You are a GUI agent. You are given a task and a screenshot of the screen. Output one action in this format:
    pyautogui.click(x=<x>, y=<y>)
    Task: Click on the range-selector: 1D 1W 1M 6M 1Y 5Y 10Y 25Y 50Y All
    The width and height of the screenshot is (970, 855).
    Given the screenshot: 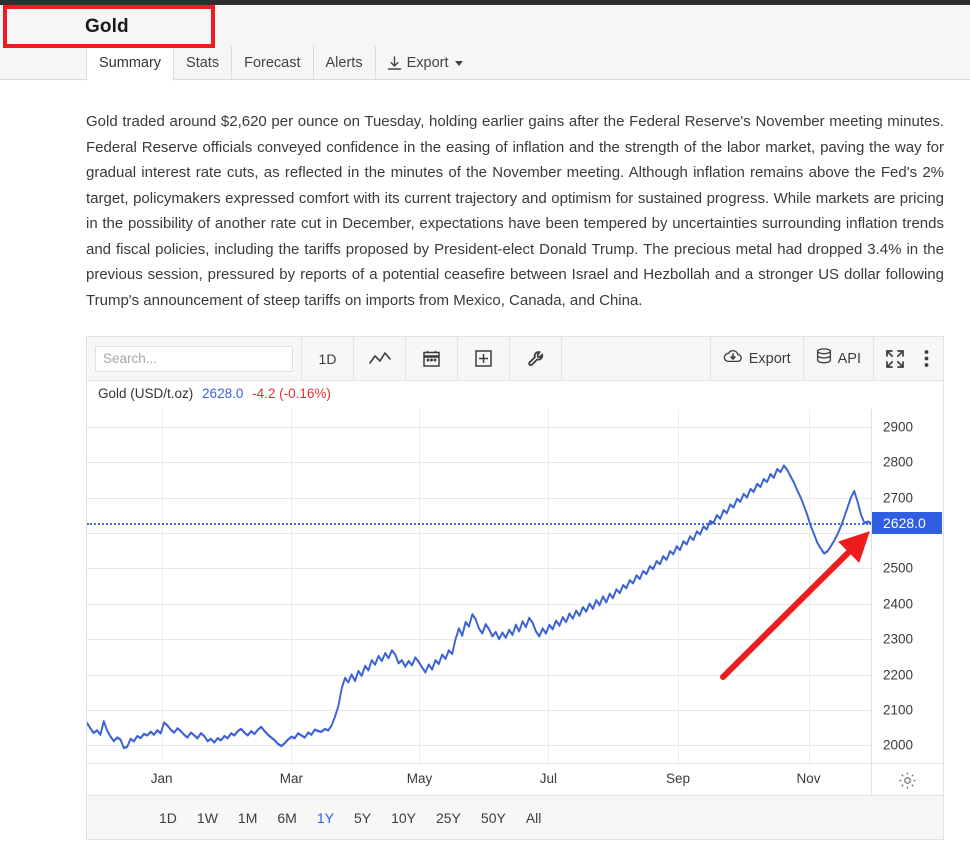 What is the action you would take?
    pyautogui.click(x=515, y=817)
    